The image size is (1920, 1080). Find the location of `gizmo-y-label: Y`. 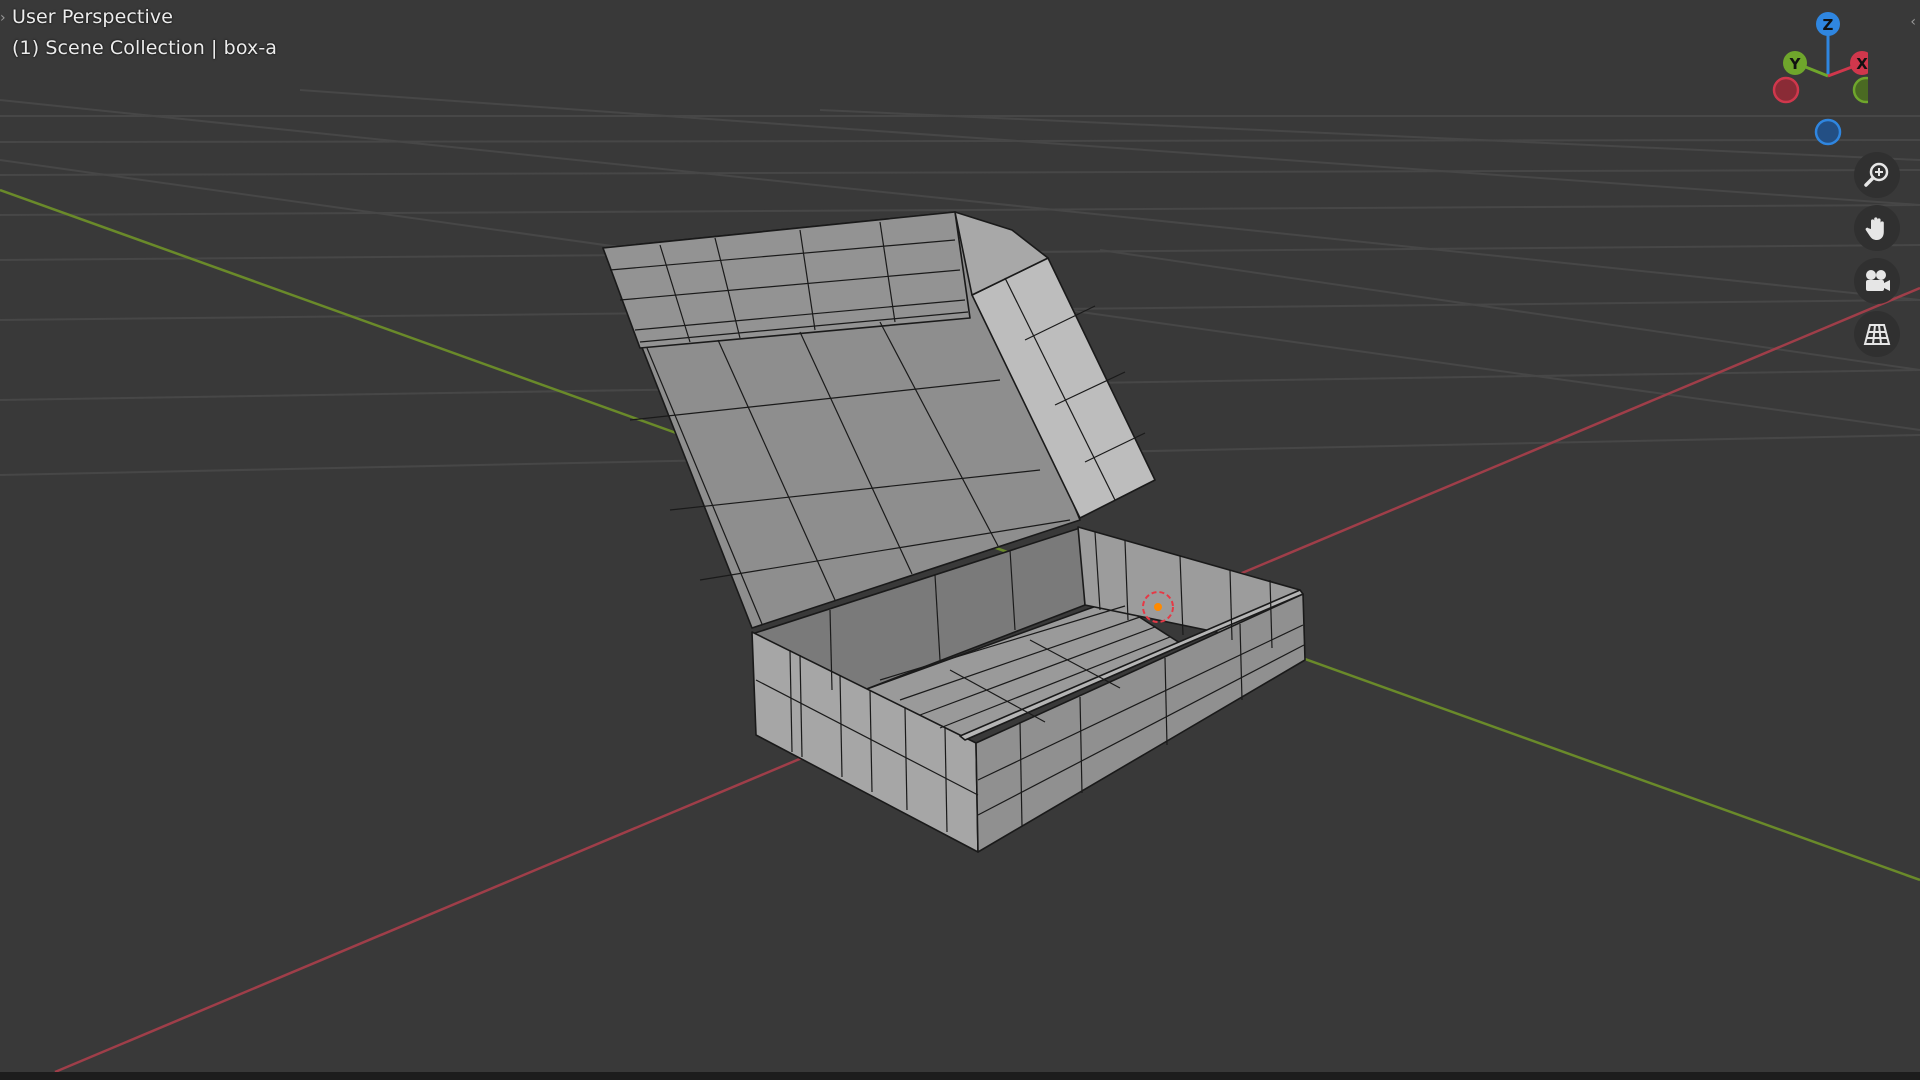

gizmo-y-label: Y is located at coordinates (1795, 64).